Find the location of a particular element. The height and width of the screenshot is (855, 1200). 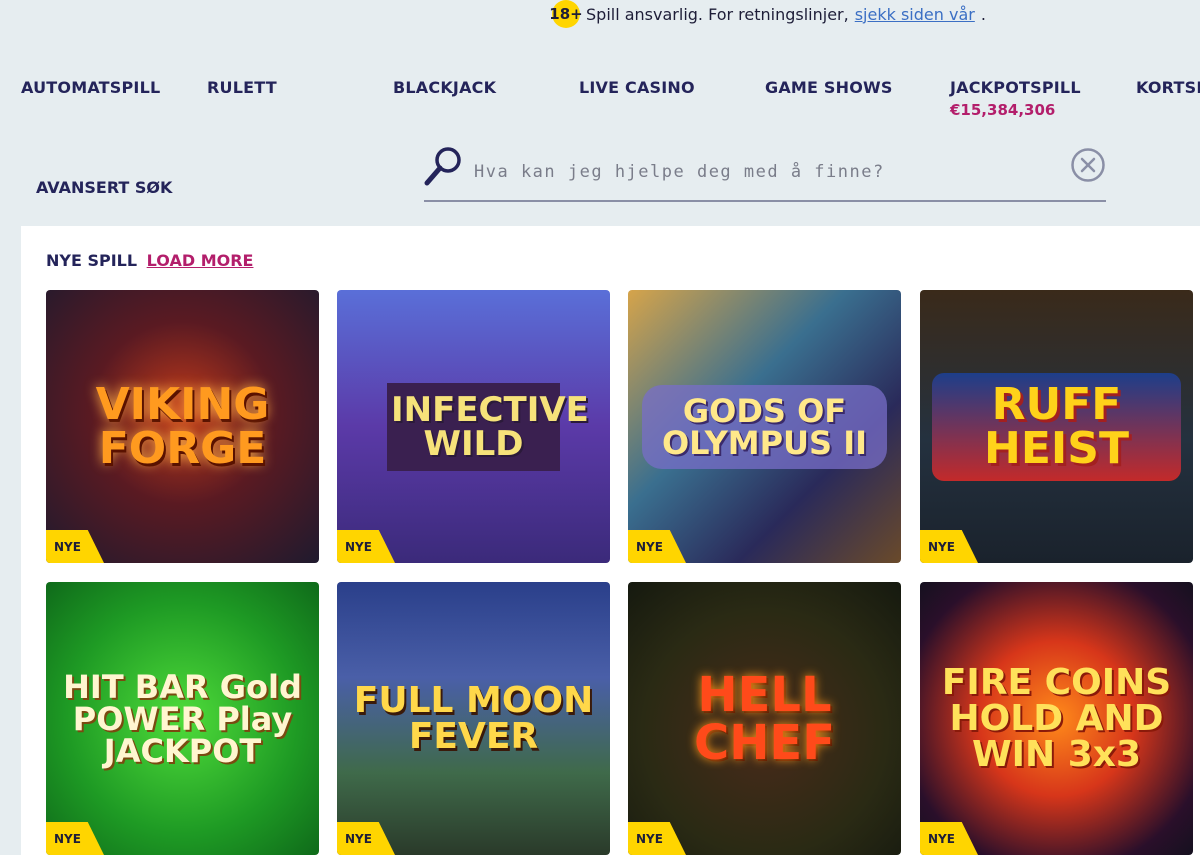

game-tile-full-moon-fever: FULL MOON FEVER NYE is located at coordinates (473, 718).